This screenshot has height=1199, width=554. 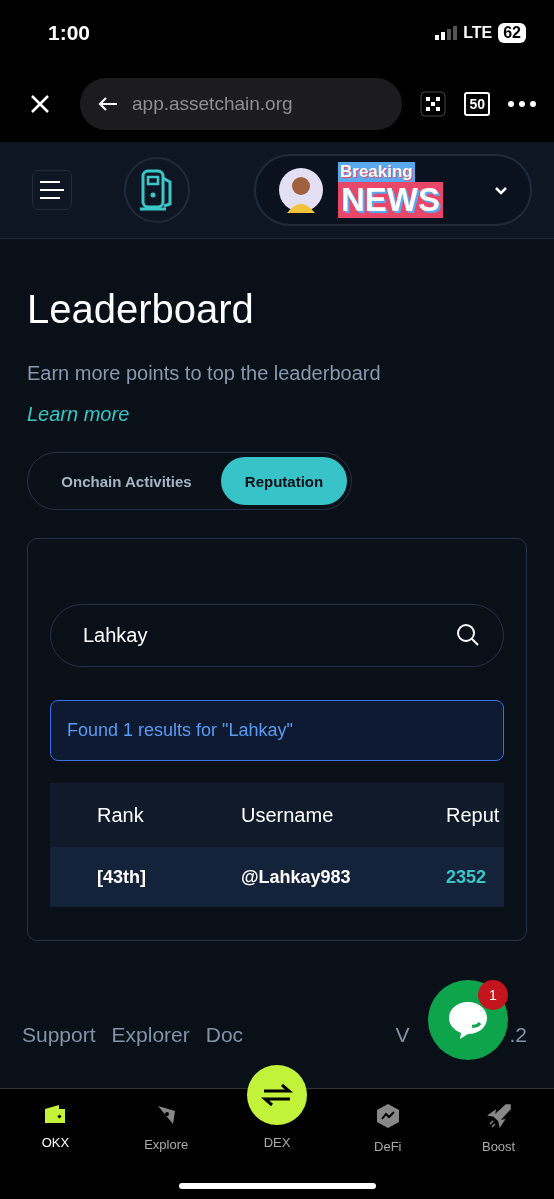 What do you see at coordinates (493, 995) in the screenshot?
I see `notification-badge: 1` at bounding box center [493, 995].